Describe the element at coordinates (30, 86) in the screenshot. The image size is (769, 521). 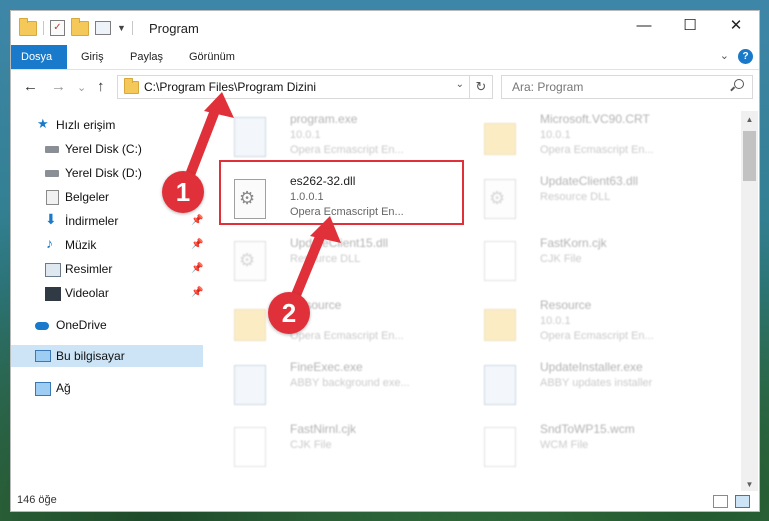
I see `back-button: ←` at that location.